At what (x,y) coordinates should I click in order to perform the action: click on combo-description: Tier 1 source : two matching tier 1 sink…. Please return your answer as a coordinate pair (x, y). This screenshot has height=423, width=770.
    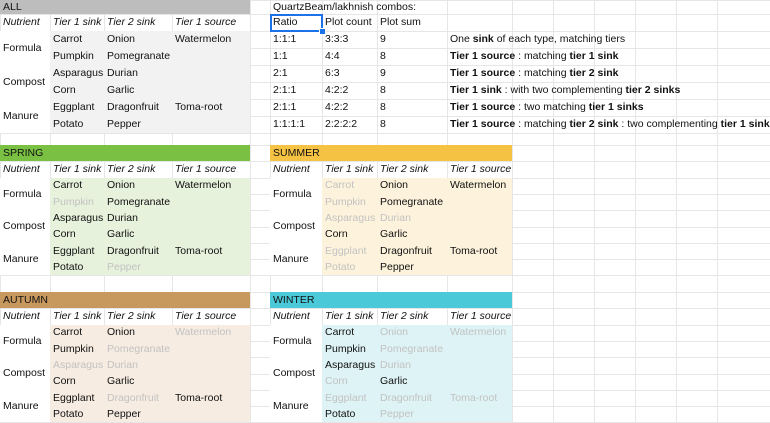
    Looking at the image, I should click on (608, 107).